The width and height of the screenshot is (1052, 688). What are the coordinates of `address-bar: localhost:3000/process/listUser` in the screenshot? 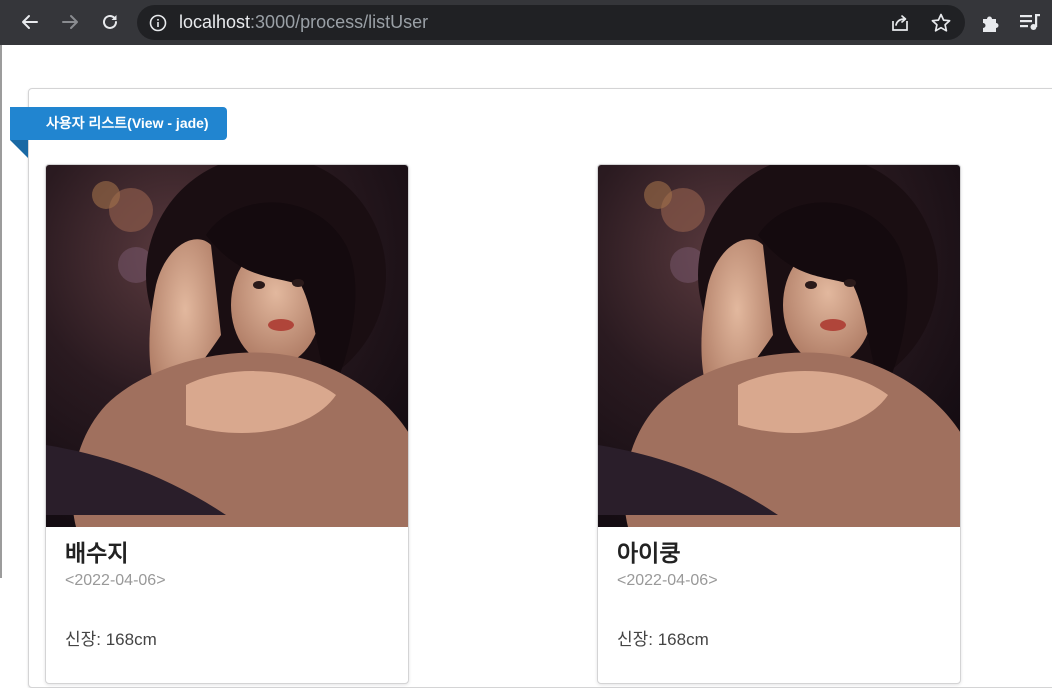 It's located at (551, 22).